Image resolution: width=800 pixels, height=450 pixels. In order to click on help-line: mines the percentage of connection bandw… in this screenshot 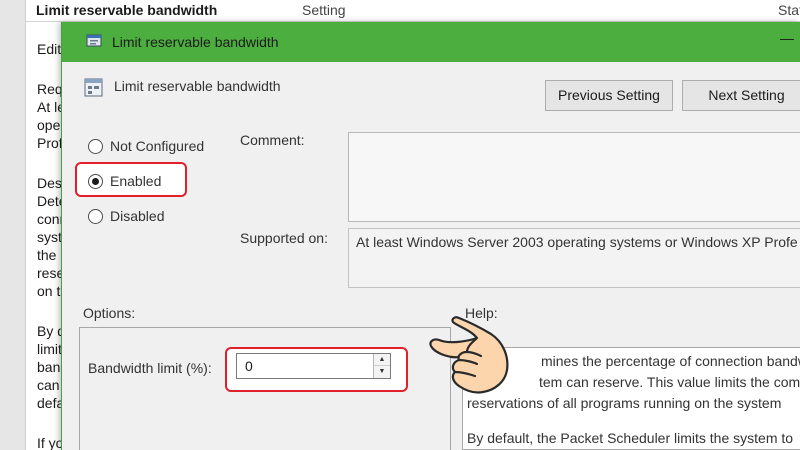, I will do `click(670, 361)`.